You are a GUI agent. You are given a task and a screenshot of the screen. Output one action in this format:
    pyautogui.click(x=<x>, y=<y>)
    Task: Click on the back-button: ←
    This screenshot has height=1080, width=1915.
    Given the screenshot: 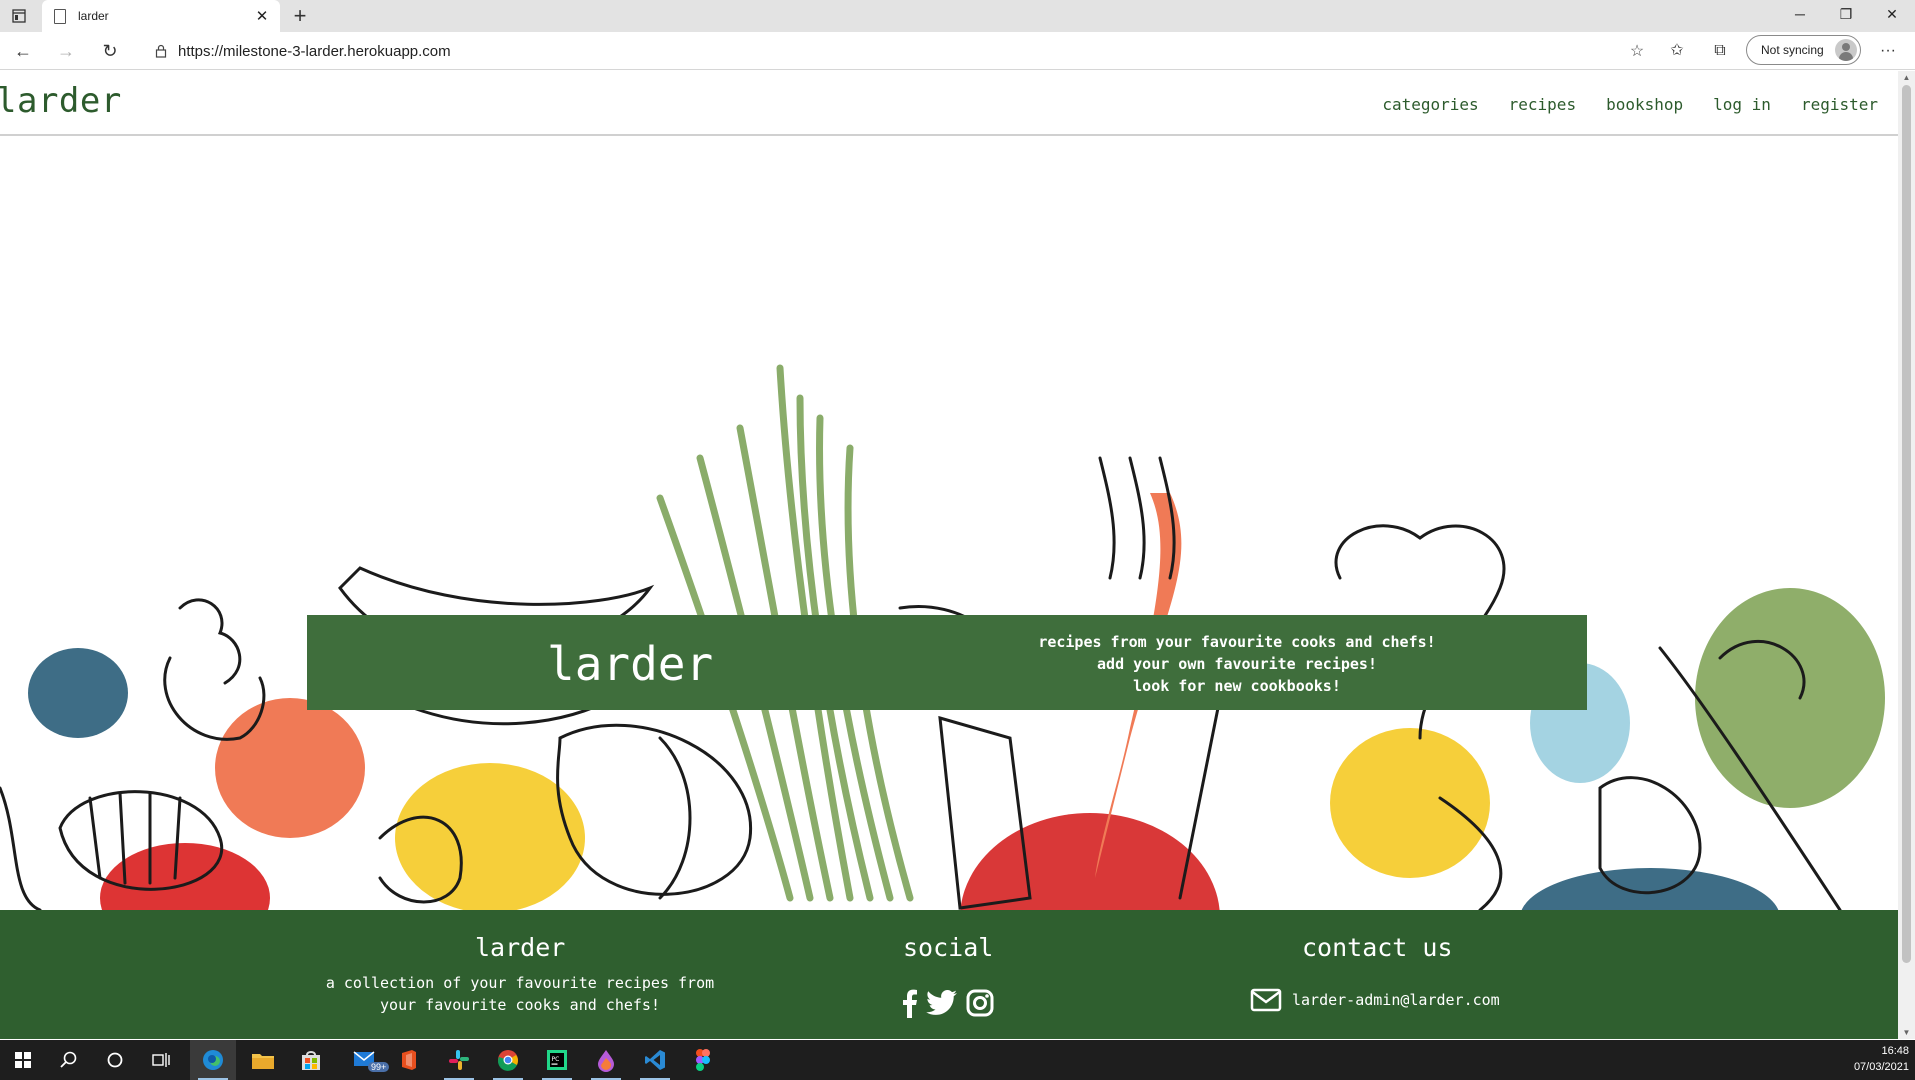 What is the action you would take?
    pyautogui.click(x=23, y=52)
    